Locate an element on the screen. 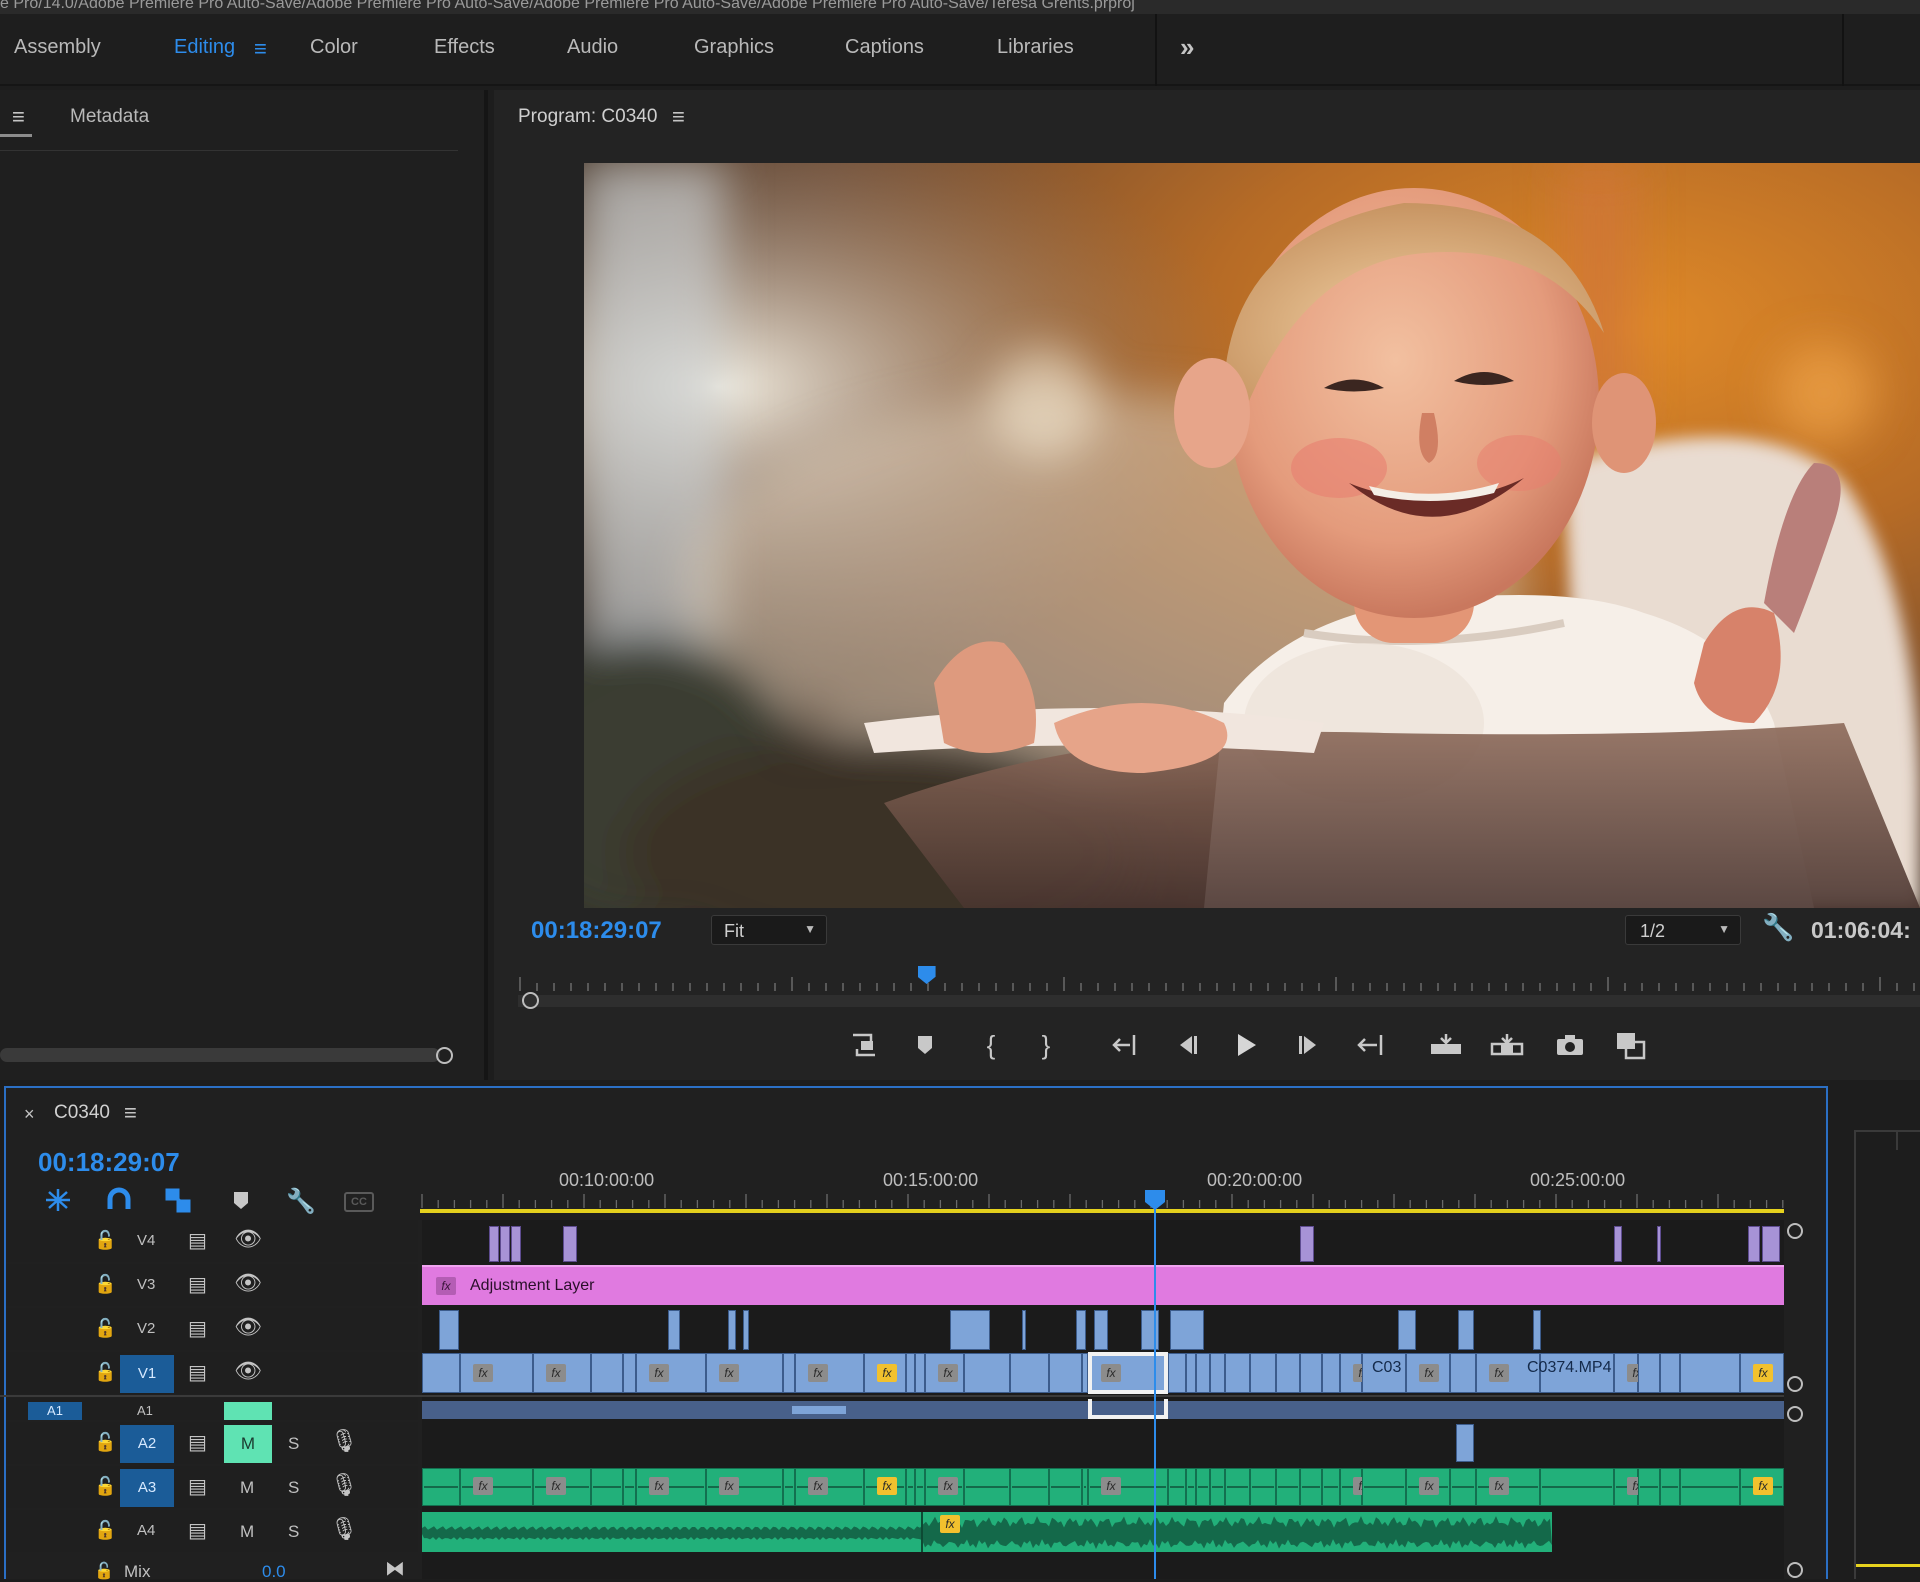 The height and width of the screenshot is (1582, 1920). selected-clip-outline is located at coordinates (1128, 1373).